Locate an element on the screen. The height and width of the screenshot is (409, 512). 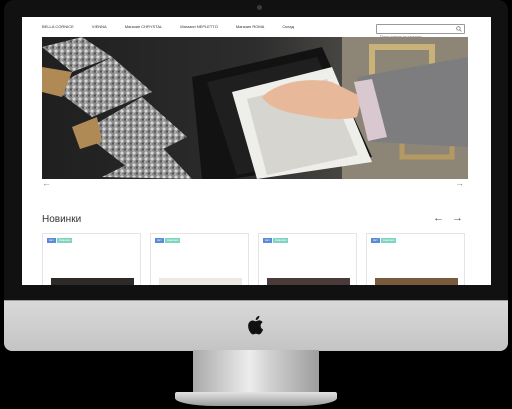
hero-next-arrow-icon: → is located at coordinates (459, 183).